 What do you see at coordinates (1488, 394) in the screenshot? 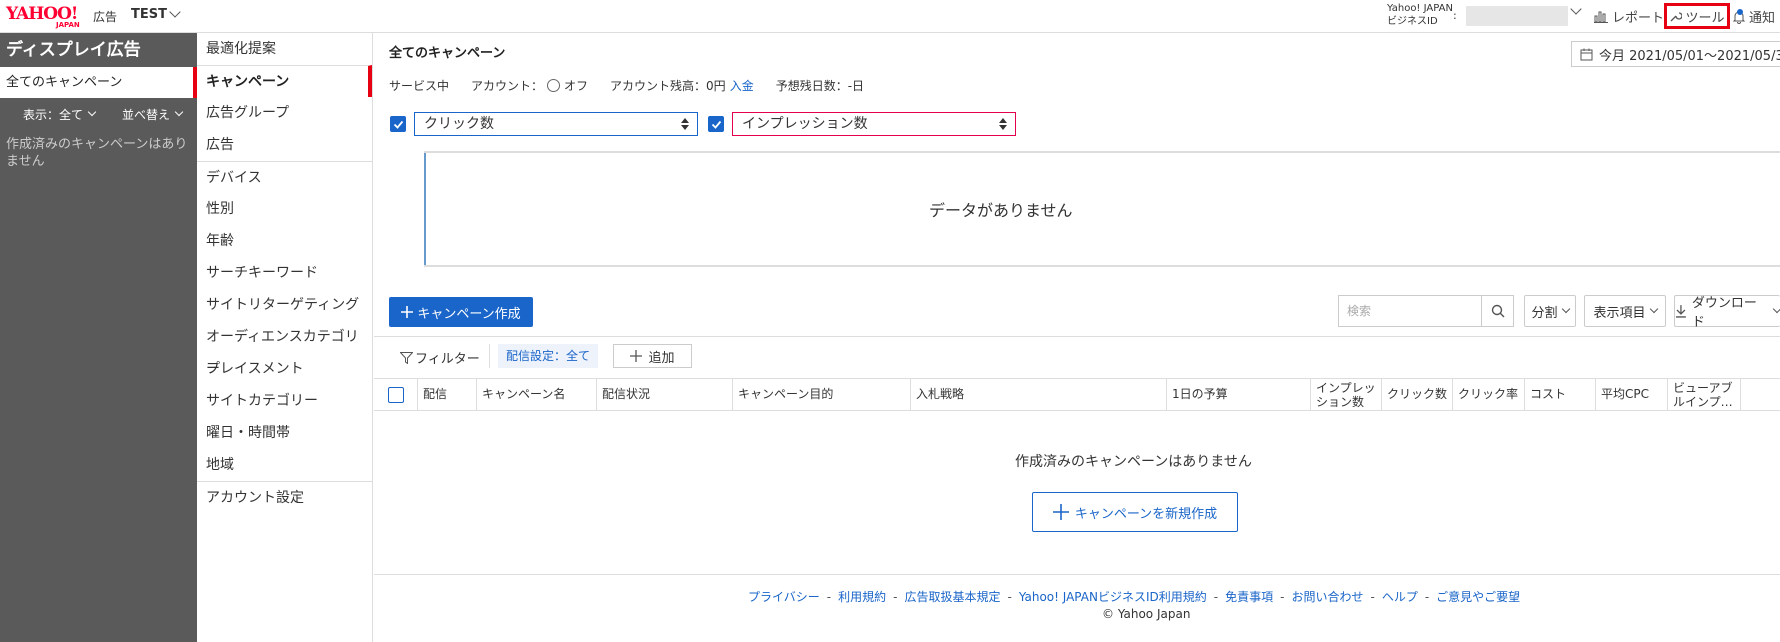
I see `column-header: クリック率` at bounding box center [1488, 394].